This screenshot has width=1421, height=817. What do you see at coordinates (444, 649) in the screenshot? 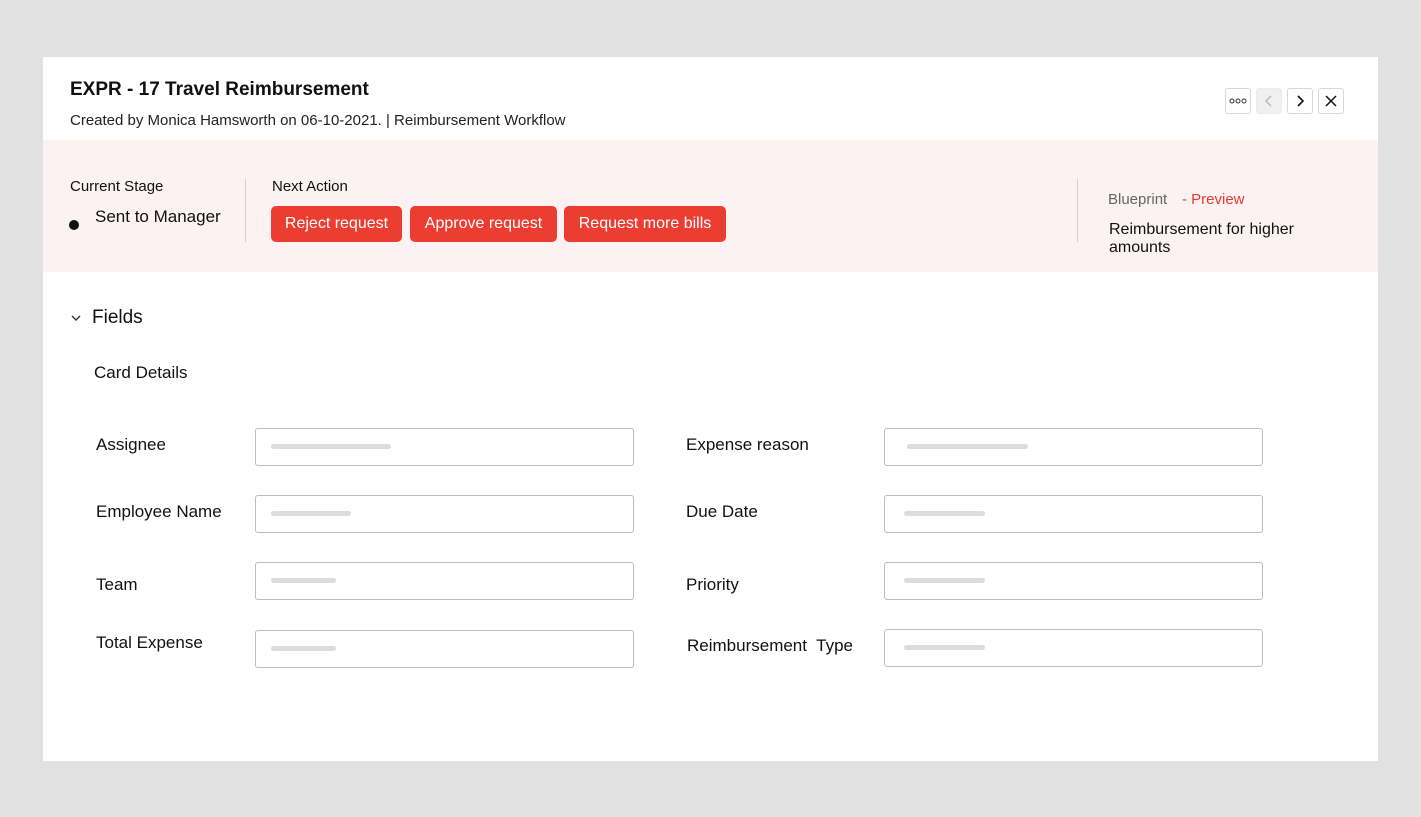
I see `total-expense-field` at bounding box center [444, 649].